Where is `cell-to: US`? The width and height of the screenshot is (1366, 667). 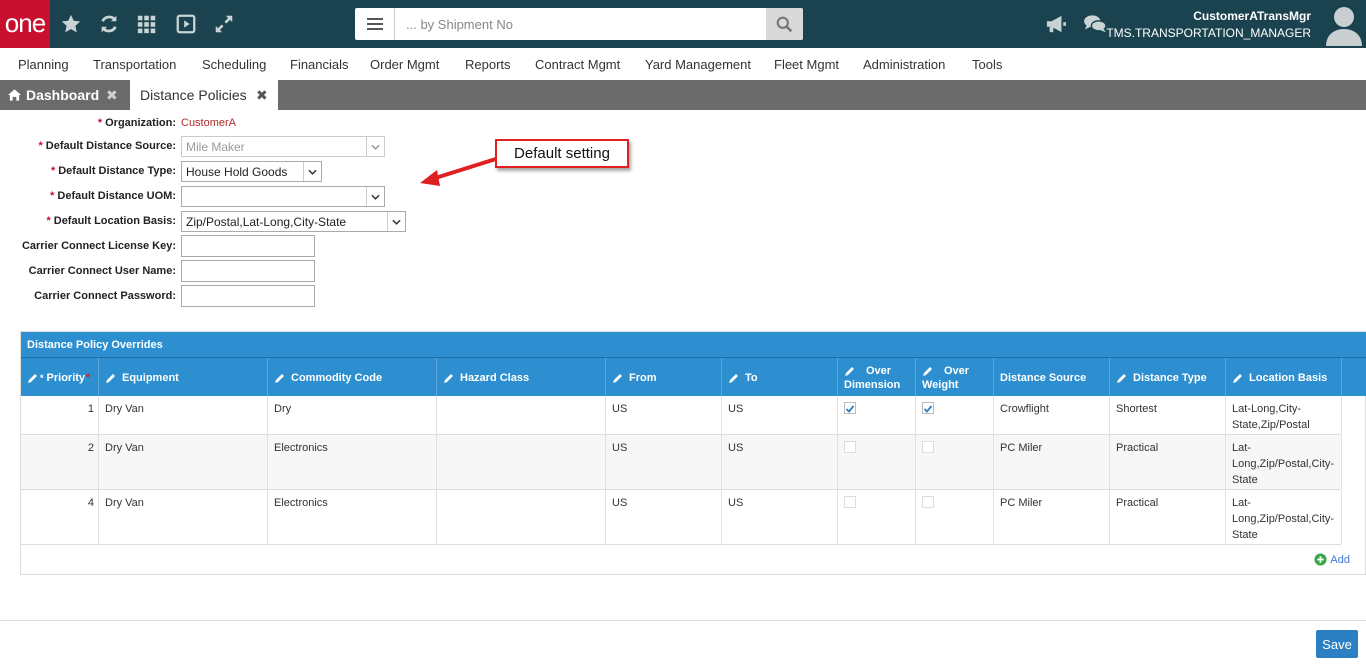
cell-to: US is located at coordinates (780, 517).